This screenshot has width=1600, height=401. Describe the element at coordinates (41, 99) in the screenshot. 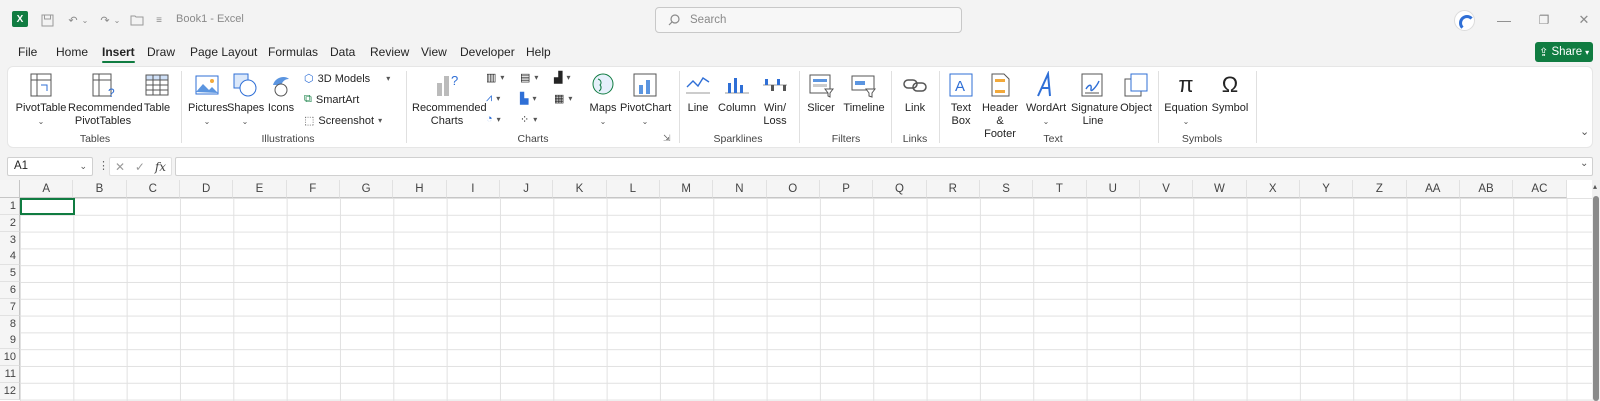

I see `pivottable-button: PivotTable ⌄` at that location.